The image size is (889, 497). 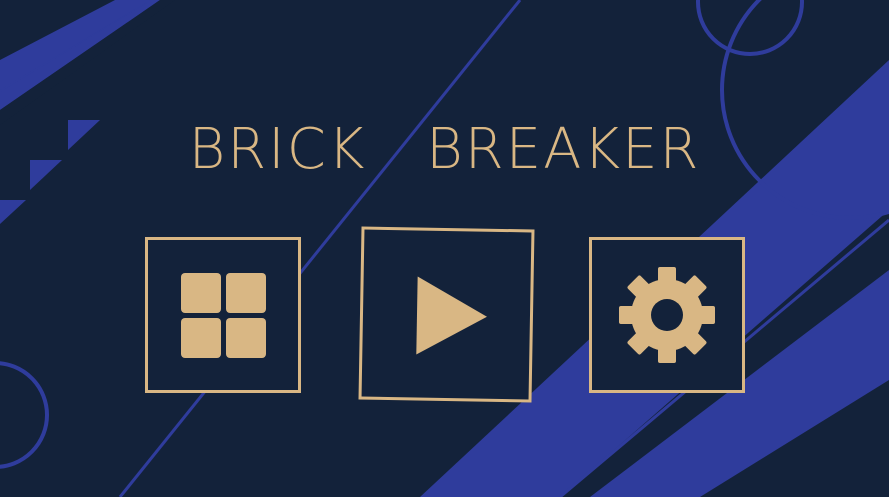 What do you see at coordinates (451, 315) in the screenshot?
I see `play-icon` at bounding box center [451, 315].